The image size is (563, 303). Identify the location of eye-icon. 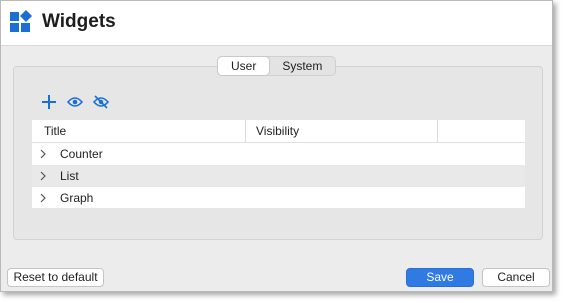
(75, 102).